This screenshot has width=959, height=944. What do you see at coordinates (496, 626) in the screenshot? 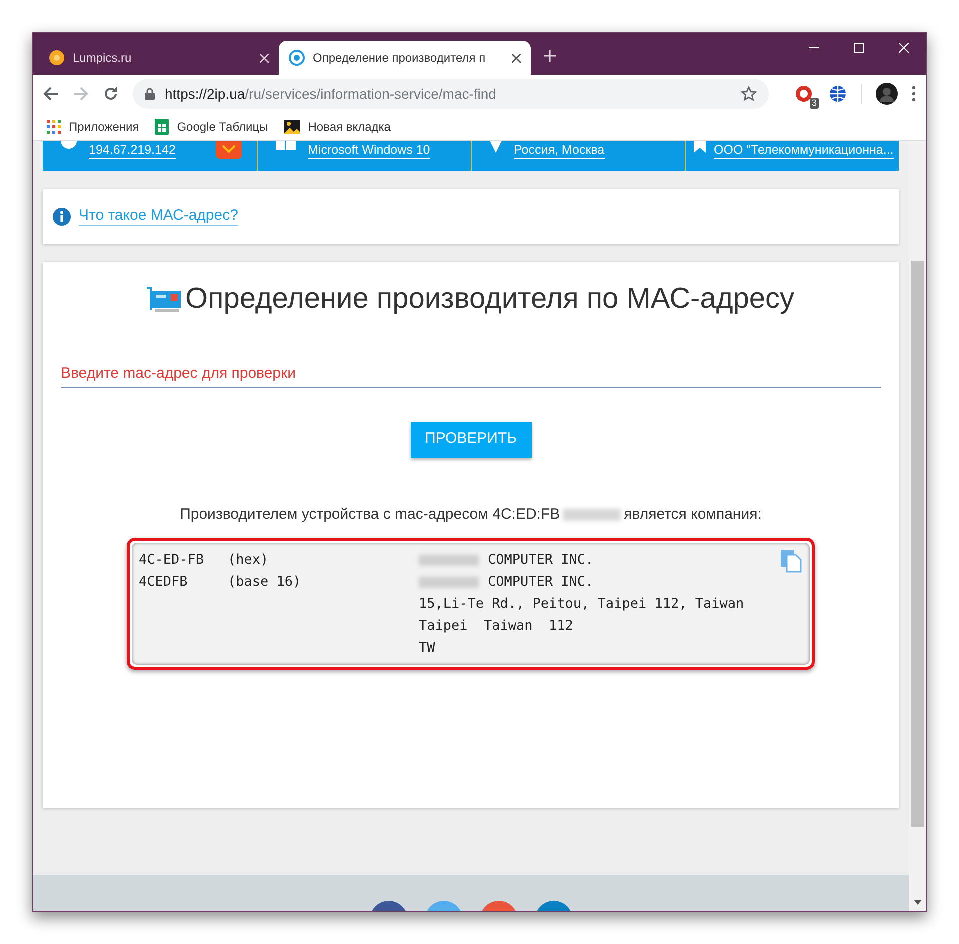
I see `vendor-info: Taipei Taiwan 112` at bounding box center [496, 626].